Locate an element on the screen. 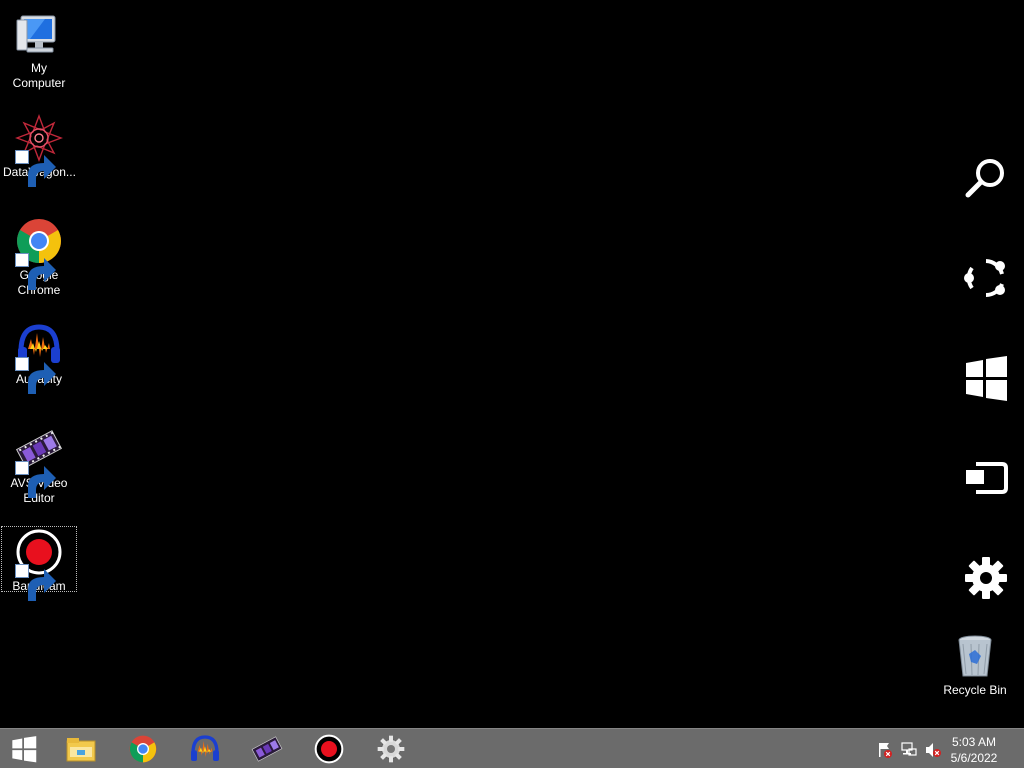 This screenshot has width=1024, height=768. desktop-icon-google-chrome: Google Chrome is located at coordinates (39, 255).